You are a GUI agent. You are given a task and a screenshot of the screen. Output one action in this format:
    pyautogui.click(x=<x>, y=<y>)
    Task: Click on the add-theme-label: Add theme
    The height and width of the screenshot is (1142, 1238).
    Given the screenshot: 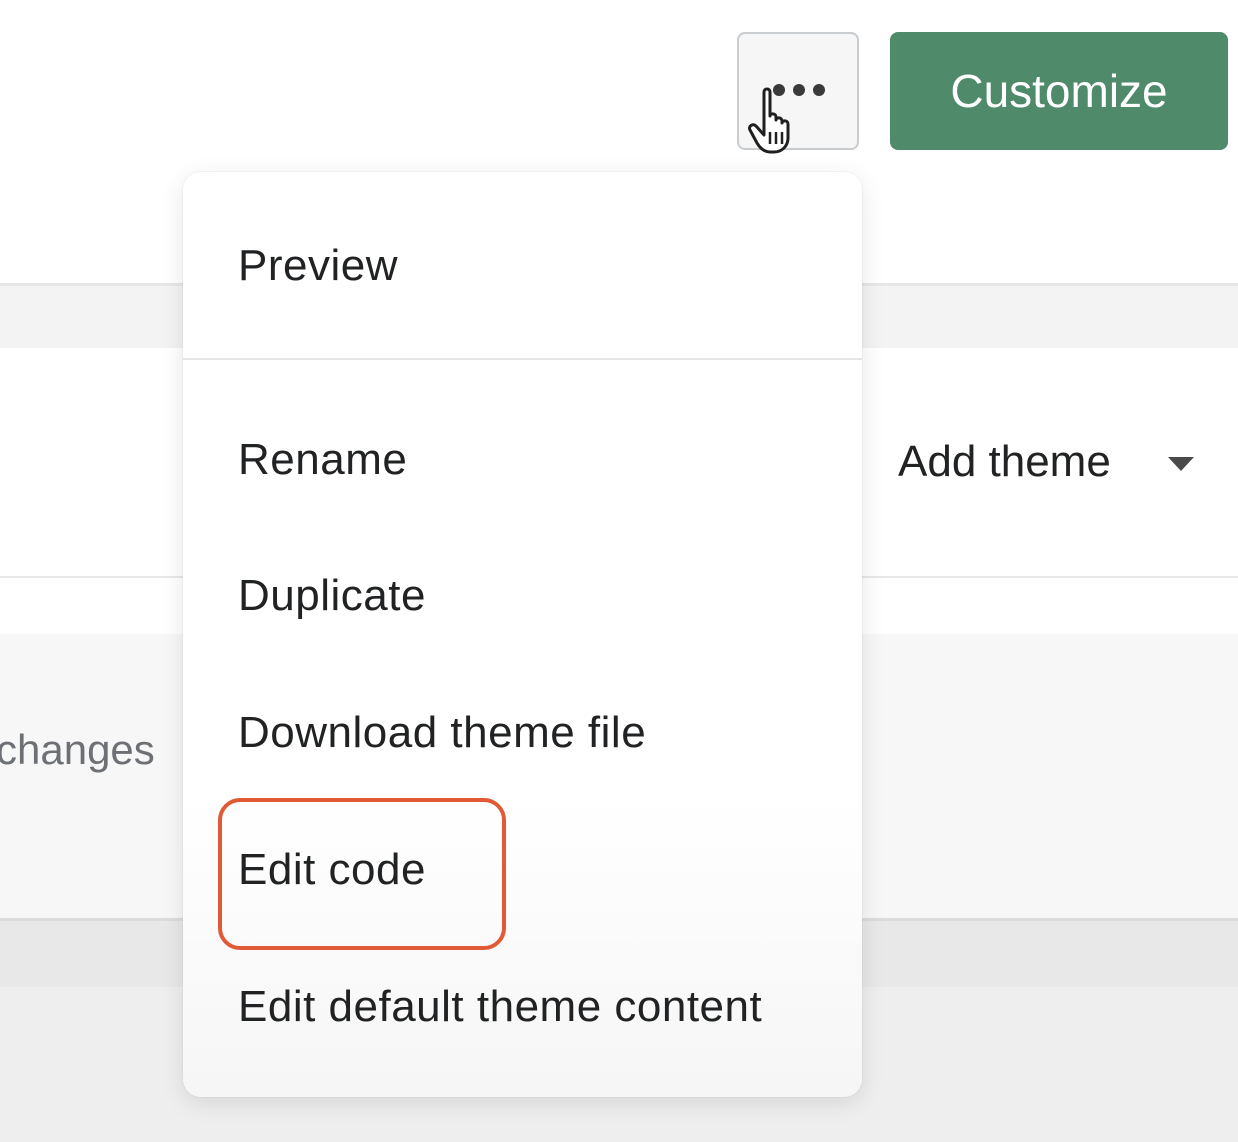 What is the action you would take?
    pyautogui.click(x=1004, y=461)
    